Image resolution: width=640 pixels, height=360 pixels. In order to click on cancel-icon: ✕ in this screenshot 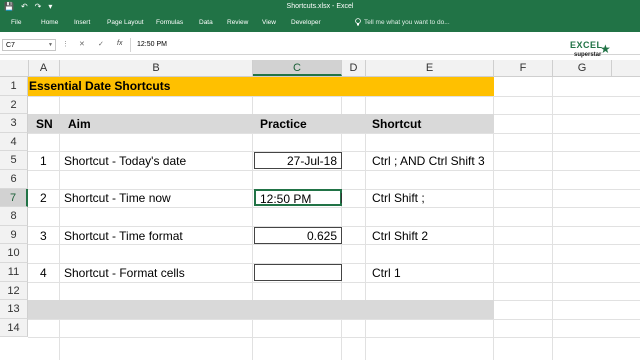, I will do `click(82, 44)`.